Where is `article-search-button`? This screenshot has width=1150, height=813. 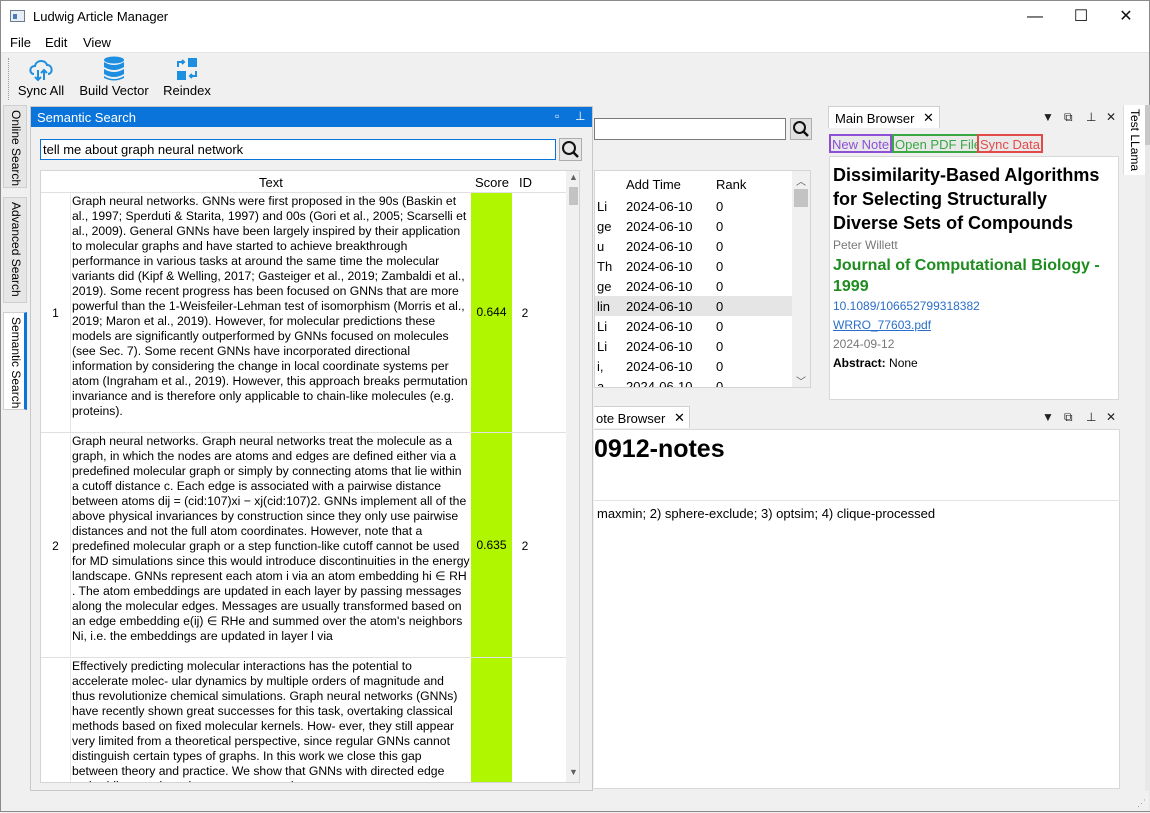 article-search-button is located at coordinates (801, 129).